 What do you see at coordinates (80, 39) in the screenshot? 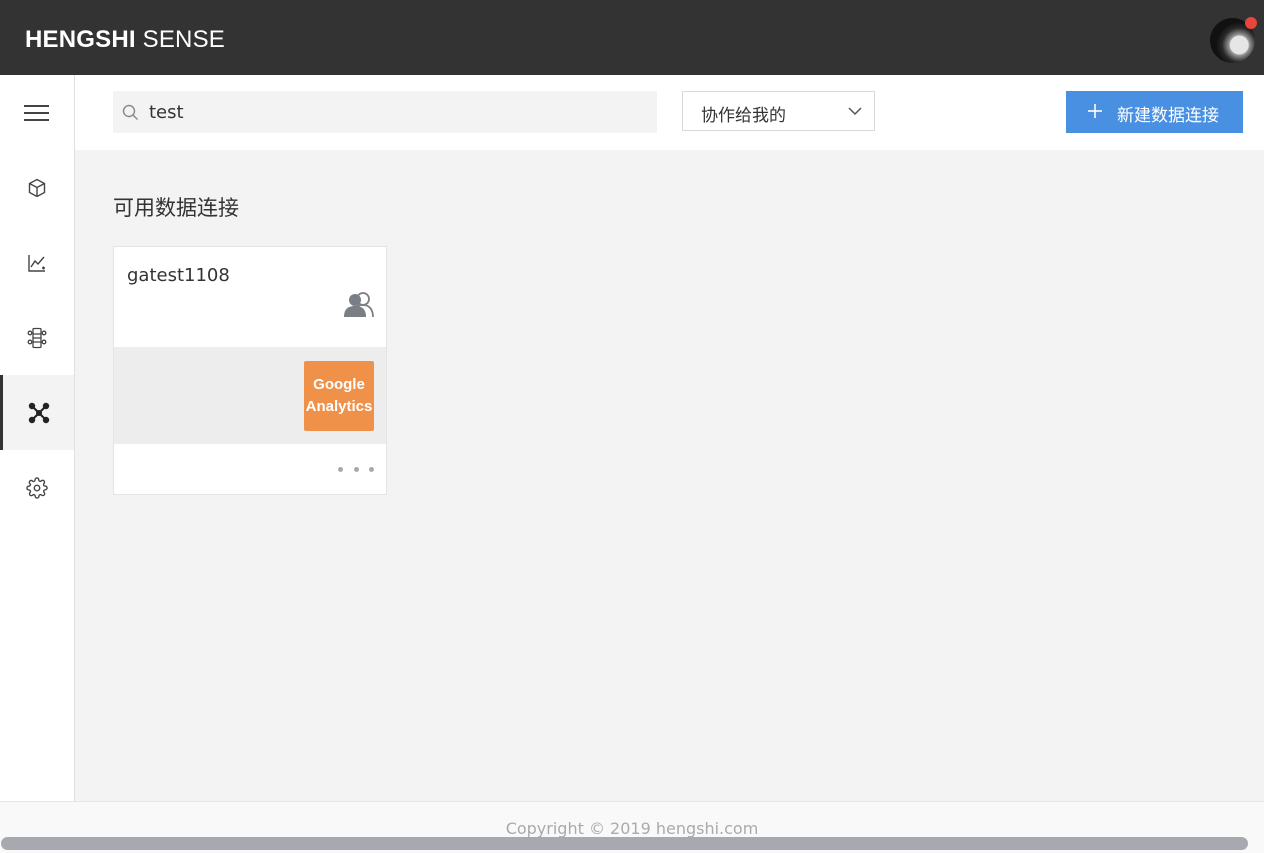
I see `brand-bold: HENGSHI` at bounding box center [80, 39].